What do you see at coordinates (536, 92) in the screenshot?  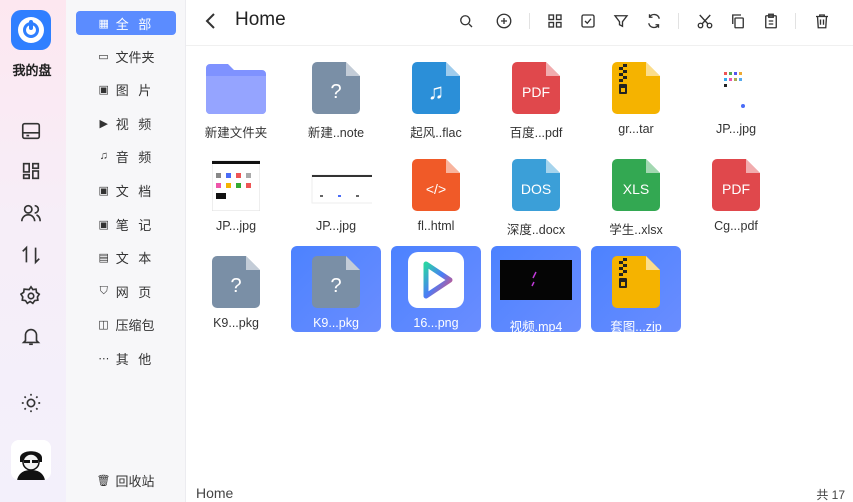 I see `file-type-label: PDF` at bounding box center [536, 92].